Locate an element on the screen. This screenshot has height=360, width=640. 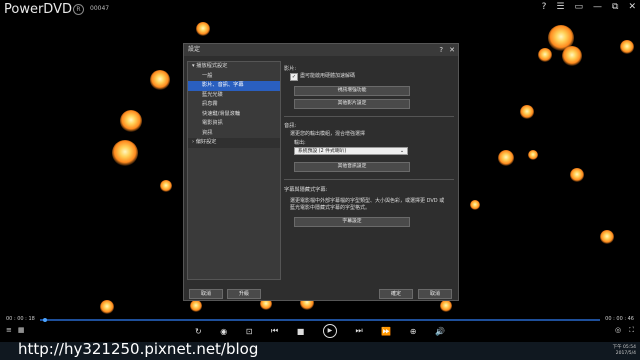
tree-item-general: 一般 is located at coordinates (234, 77).